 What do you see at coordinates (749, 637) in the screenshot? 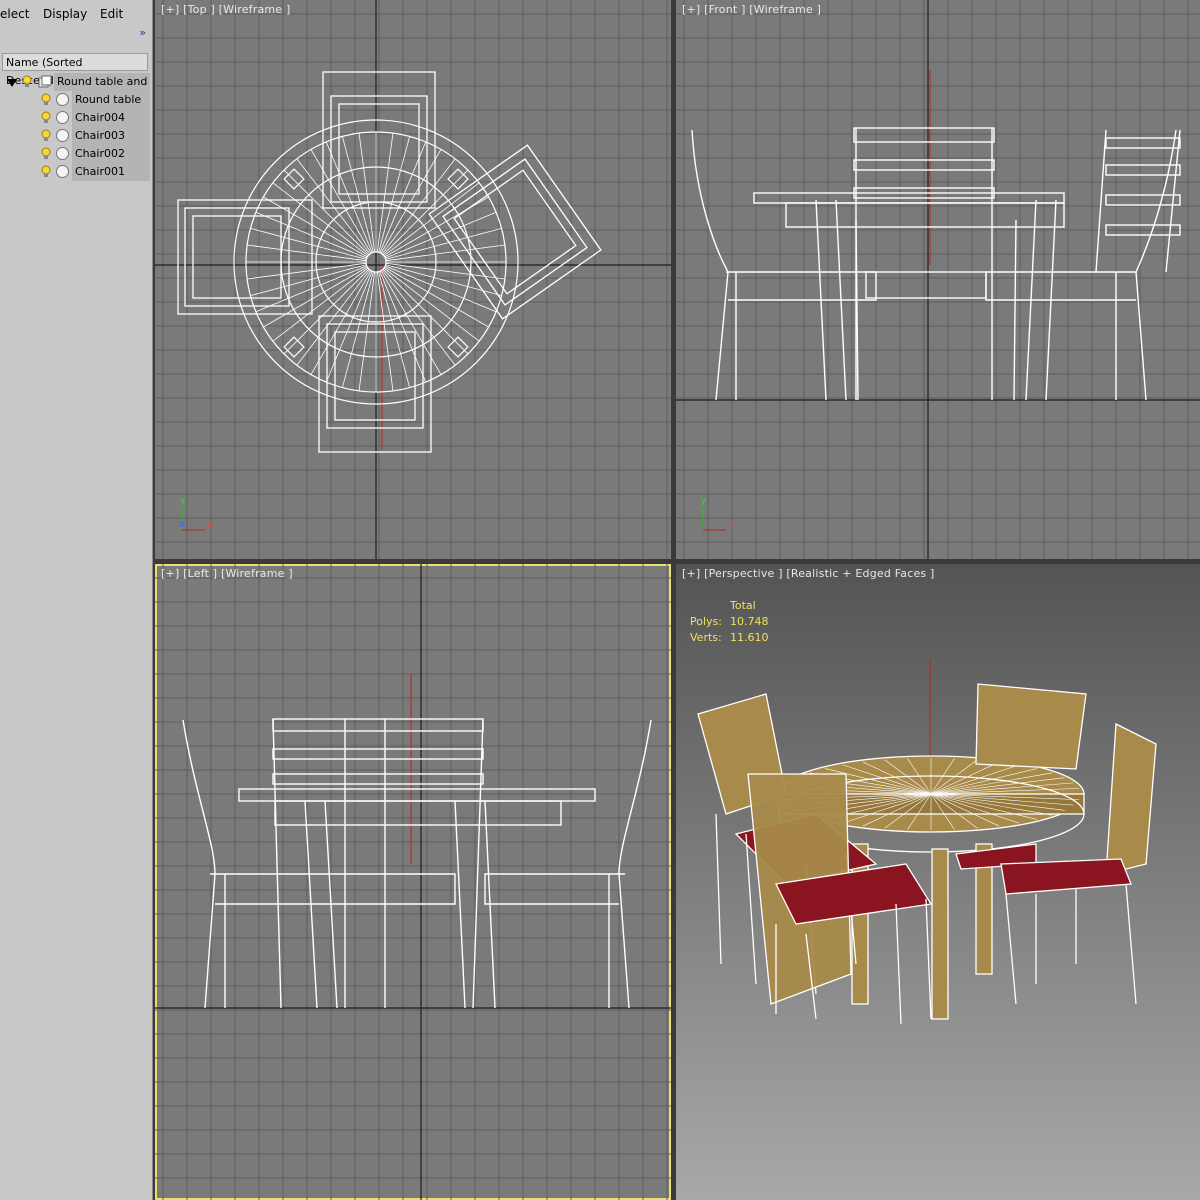
I see `stats-verts-value: 11.610` at bounding box center [749, 637].